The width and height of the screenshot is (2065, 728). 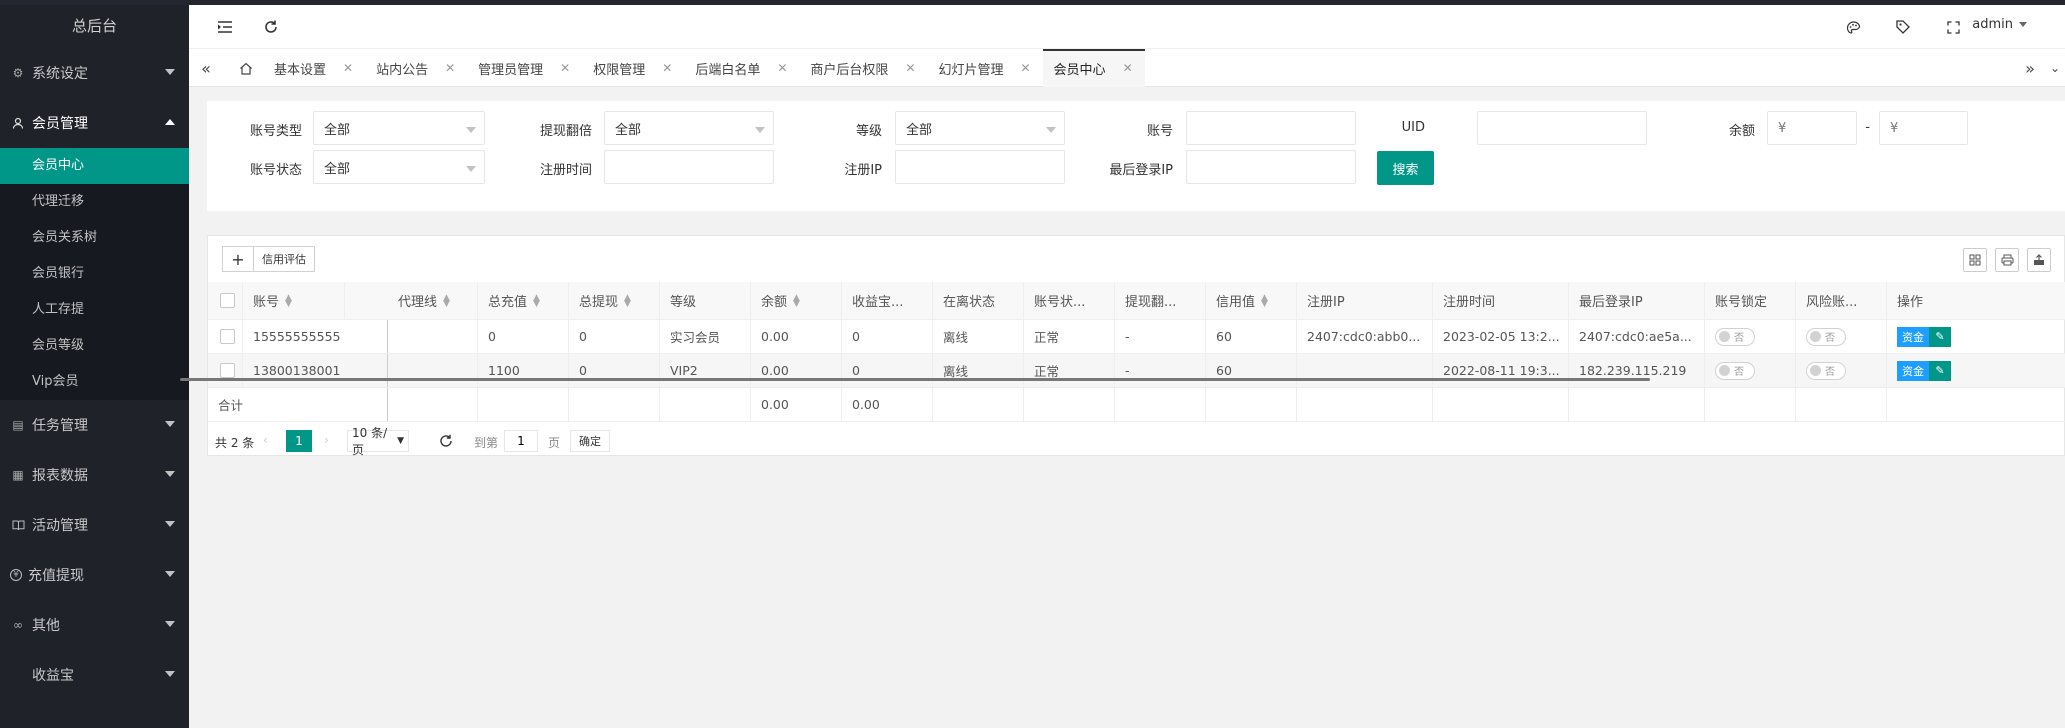 What do you see at coordinates (94, 73) in the screenshot?
I see `sidebar-item-system: ⚙ 系统设定` at bounding box center [94, 73].